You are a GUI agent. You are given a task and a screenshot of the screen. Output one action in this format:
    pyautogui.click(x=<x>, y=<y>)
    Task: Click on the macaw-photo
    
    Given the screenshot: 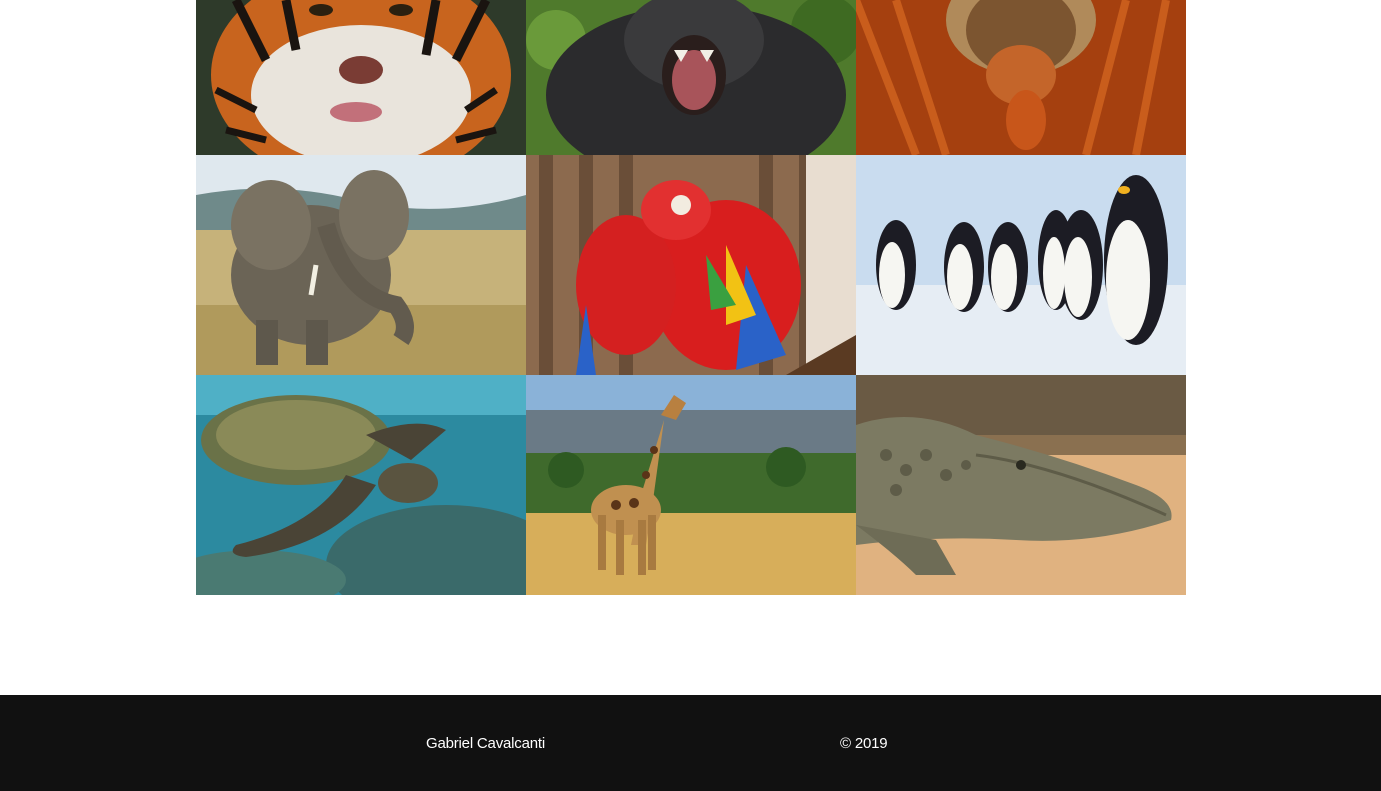 What is the action you would take?
    pyautogui.click(x=691, y=265)
    